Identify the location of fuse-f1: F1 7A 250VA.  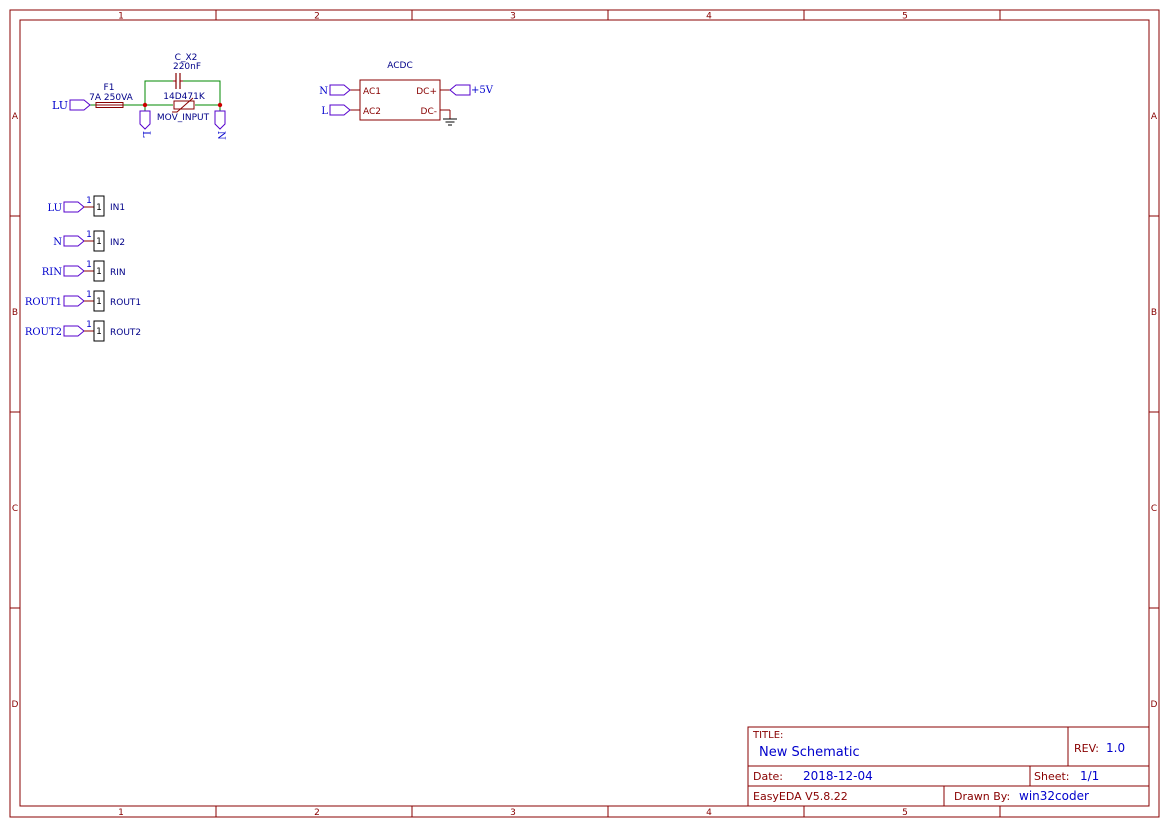
(111, 95).